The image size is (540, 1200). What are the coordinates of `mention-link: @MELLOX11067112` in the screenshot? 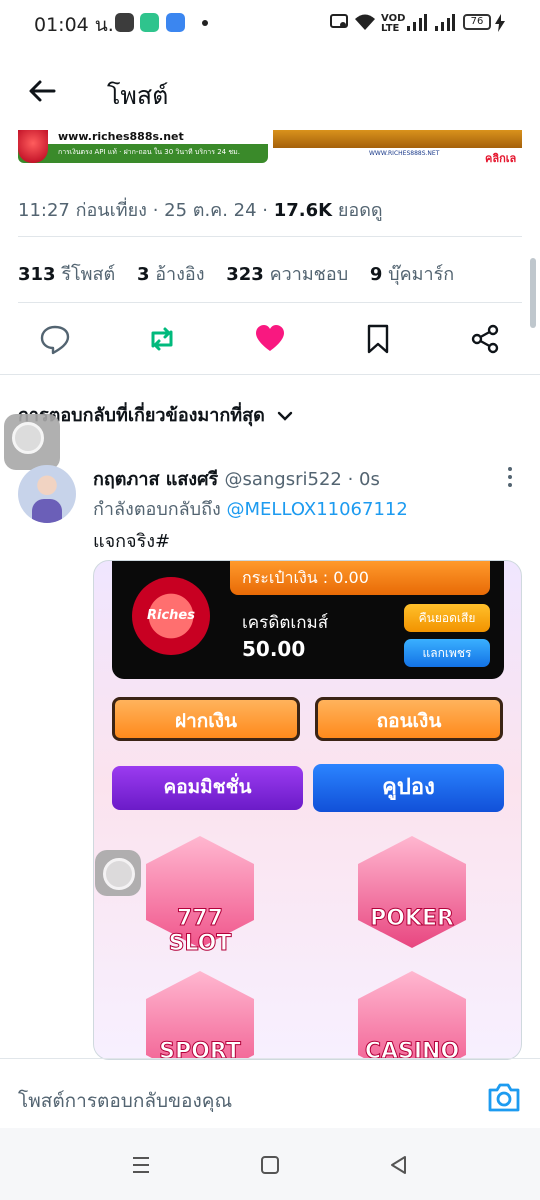 It's located at (317, 509).